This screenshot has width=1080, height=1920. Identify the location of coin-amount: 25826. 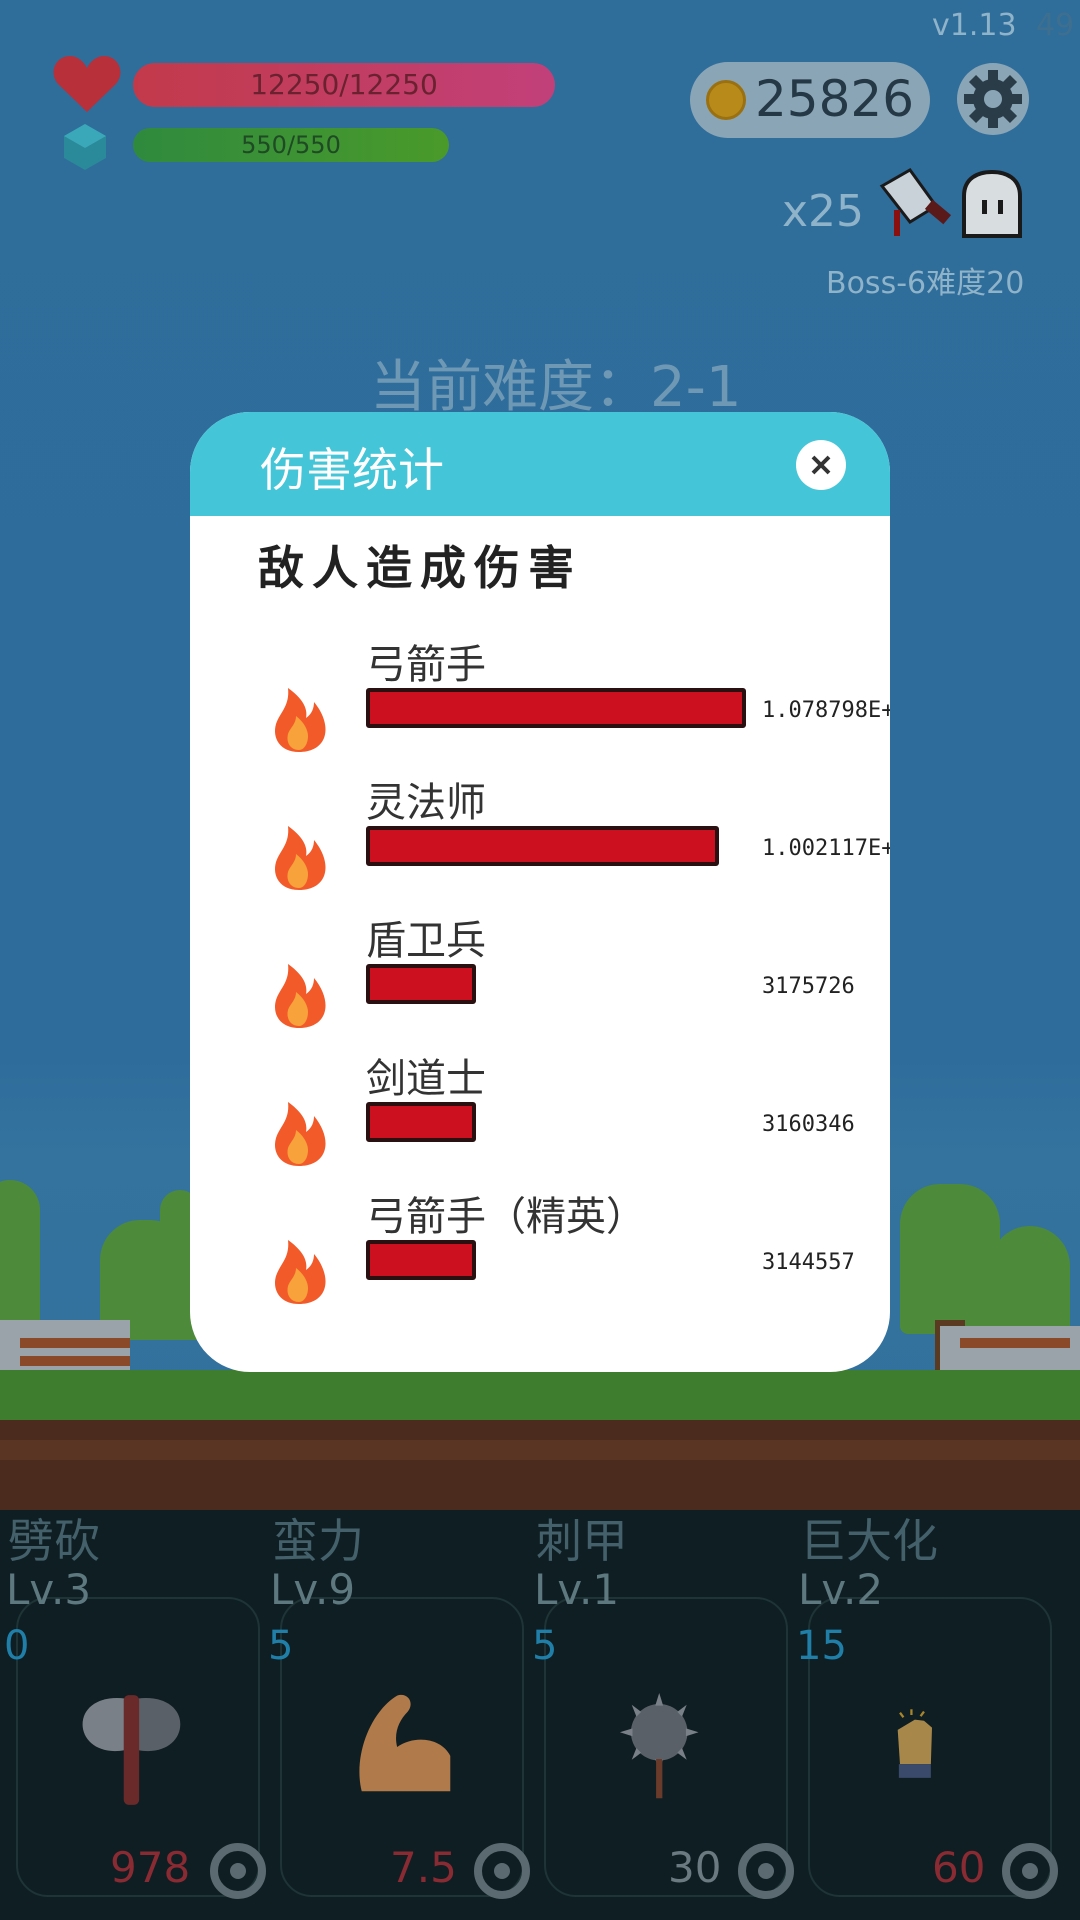
(835, 99).